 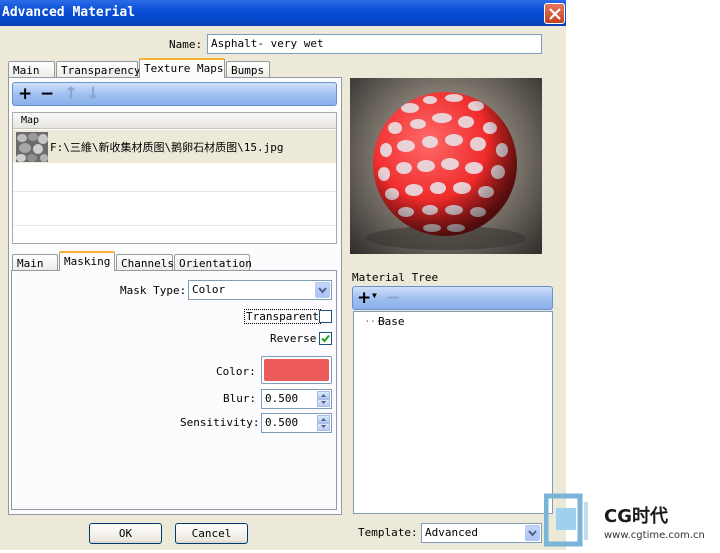 I want to click on map-path: F:\三維\新收集材质图\鹅卵石材质图\15.jpg, so click(x=167, y=147).